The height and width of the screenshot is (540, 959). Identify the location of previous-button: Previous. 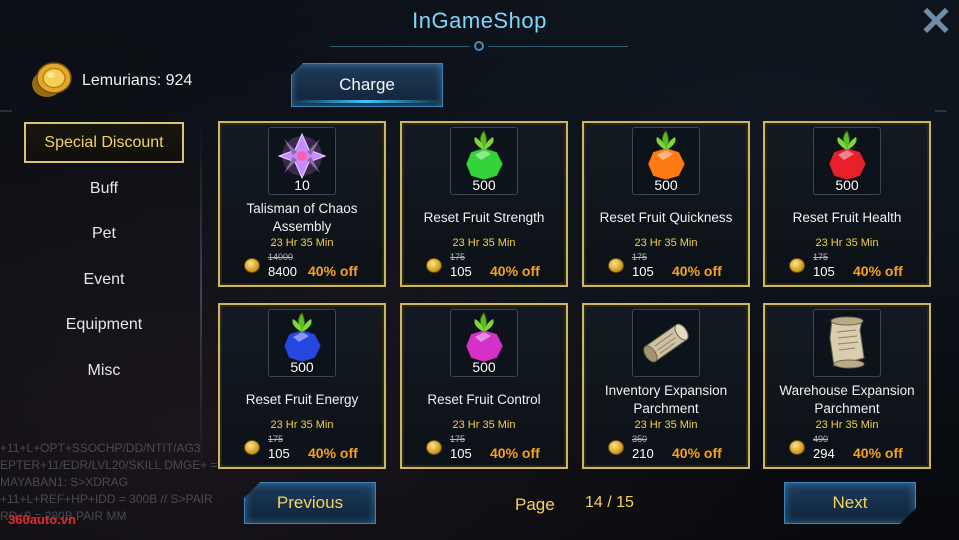
(310, 503).